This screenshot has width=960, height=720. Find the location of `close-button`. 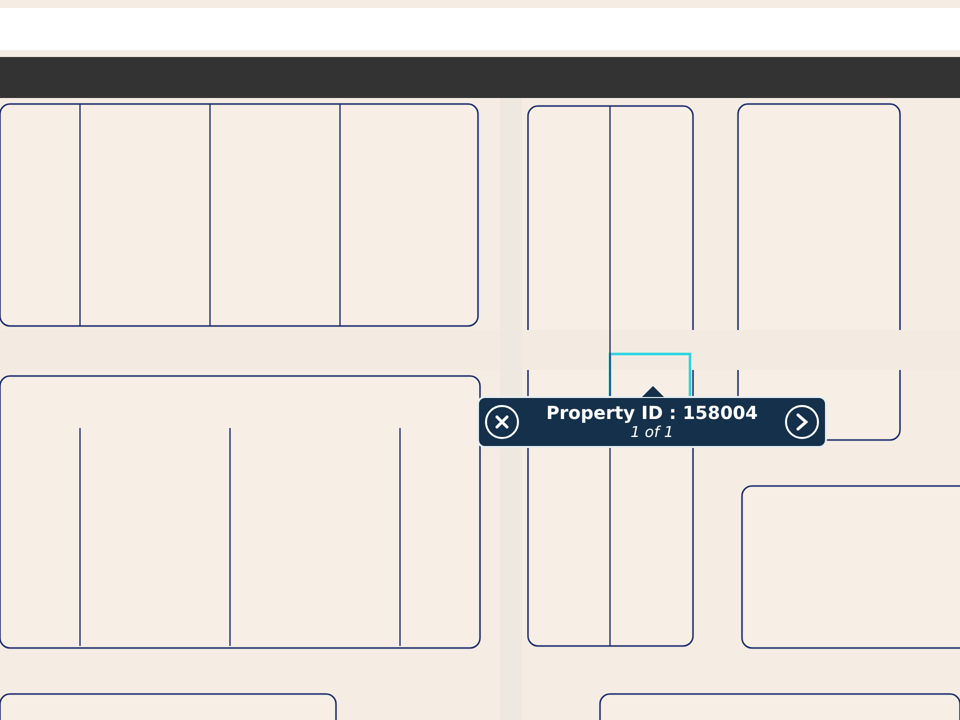

close-button is located at coordinates (502, 422).